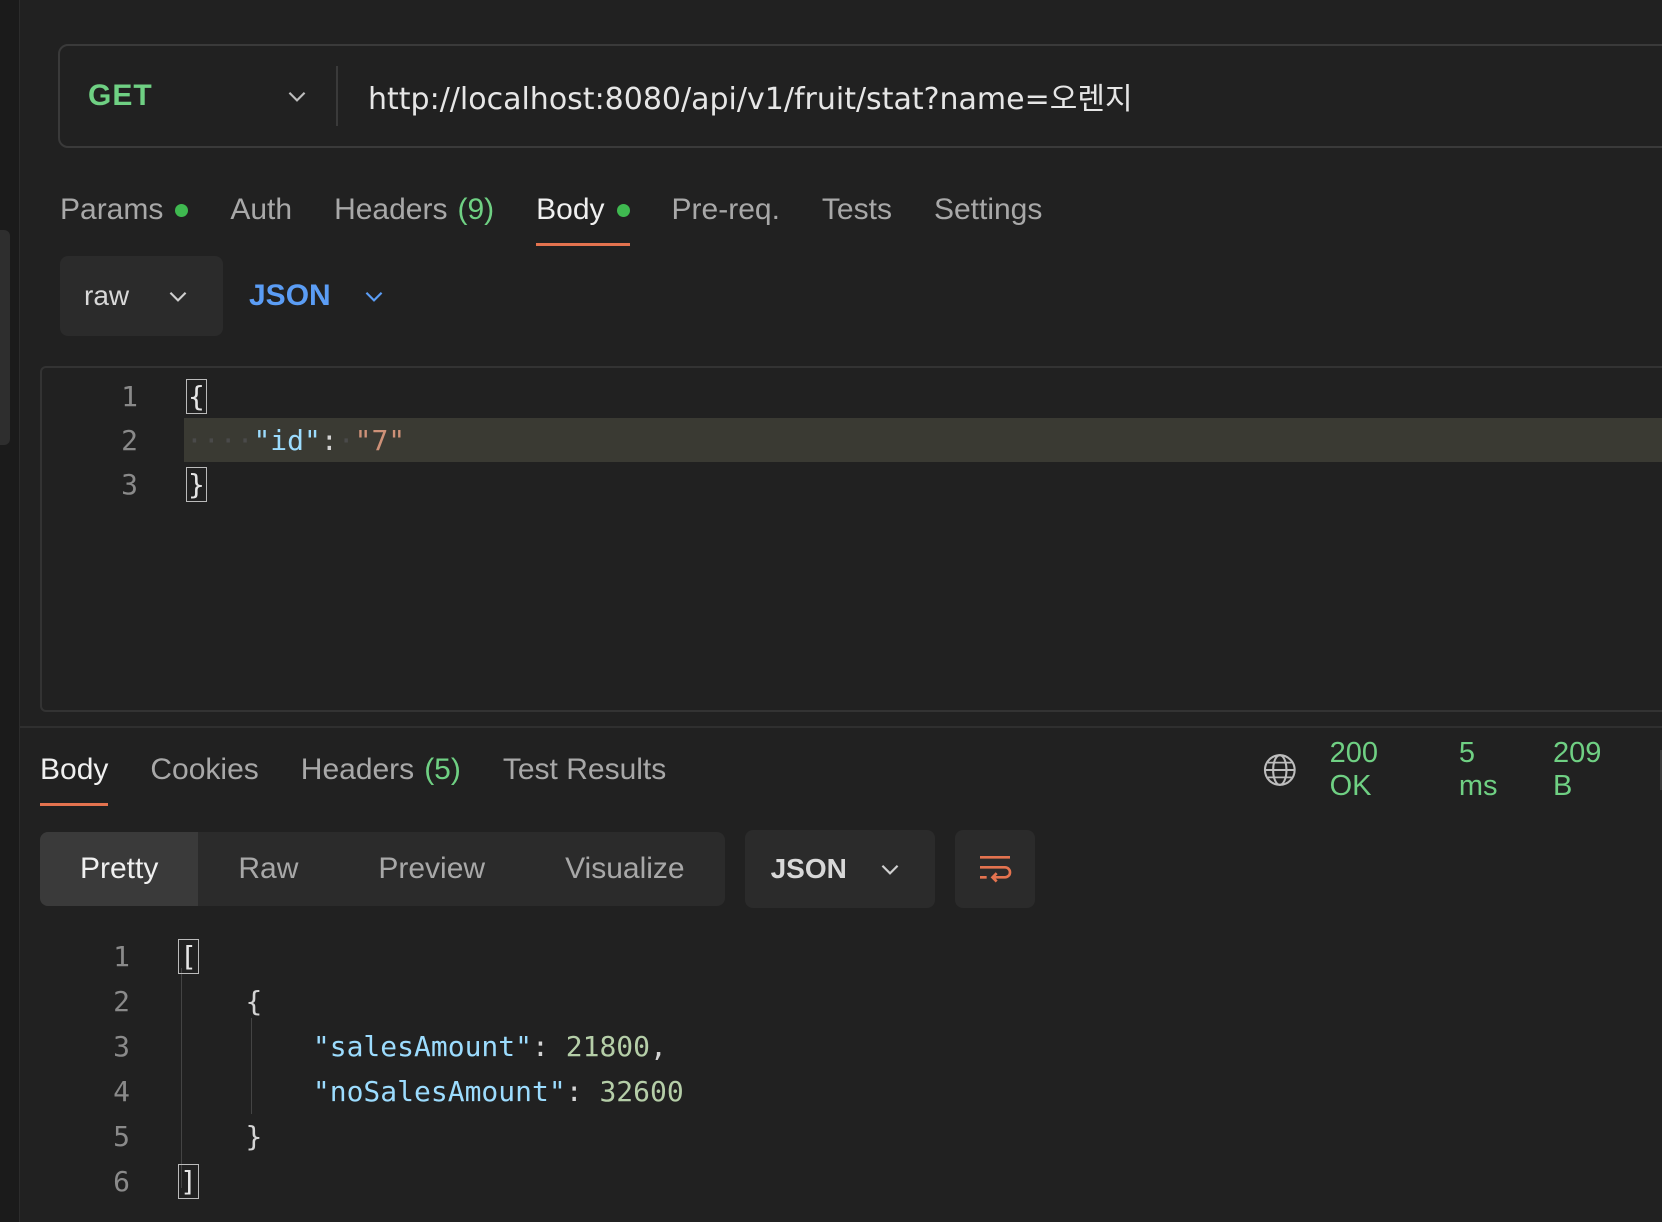 Image resolution: width=1662 pixels, height=1222 pixels. What do you see at coordinates (442, 769) in the screenshot?
I see `headers-count: (5)` at bounding box center [442, 769].